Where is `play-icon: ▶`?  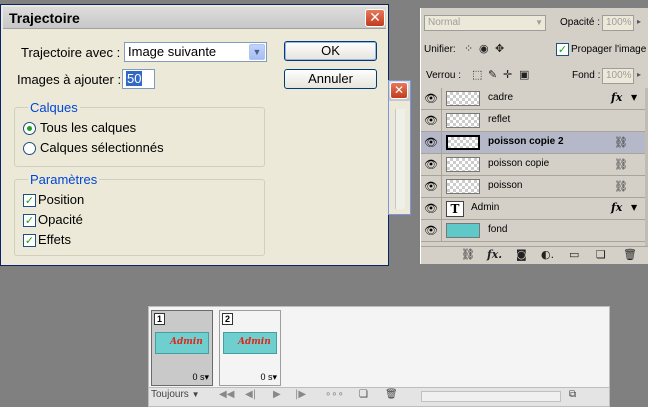
play-icon: ▶ is located at coordinates (277, 394).